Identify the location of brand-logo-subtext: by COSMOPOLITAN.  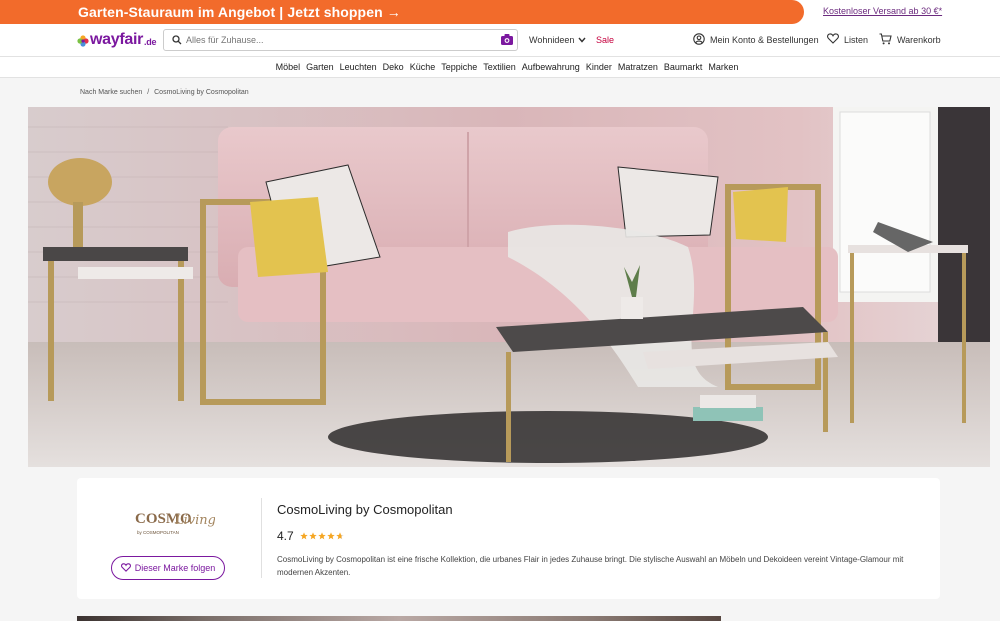
(158, 532).